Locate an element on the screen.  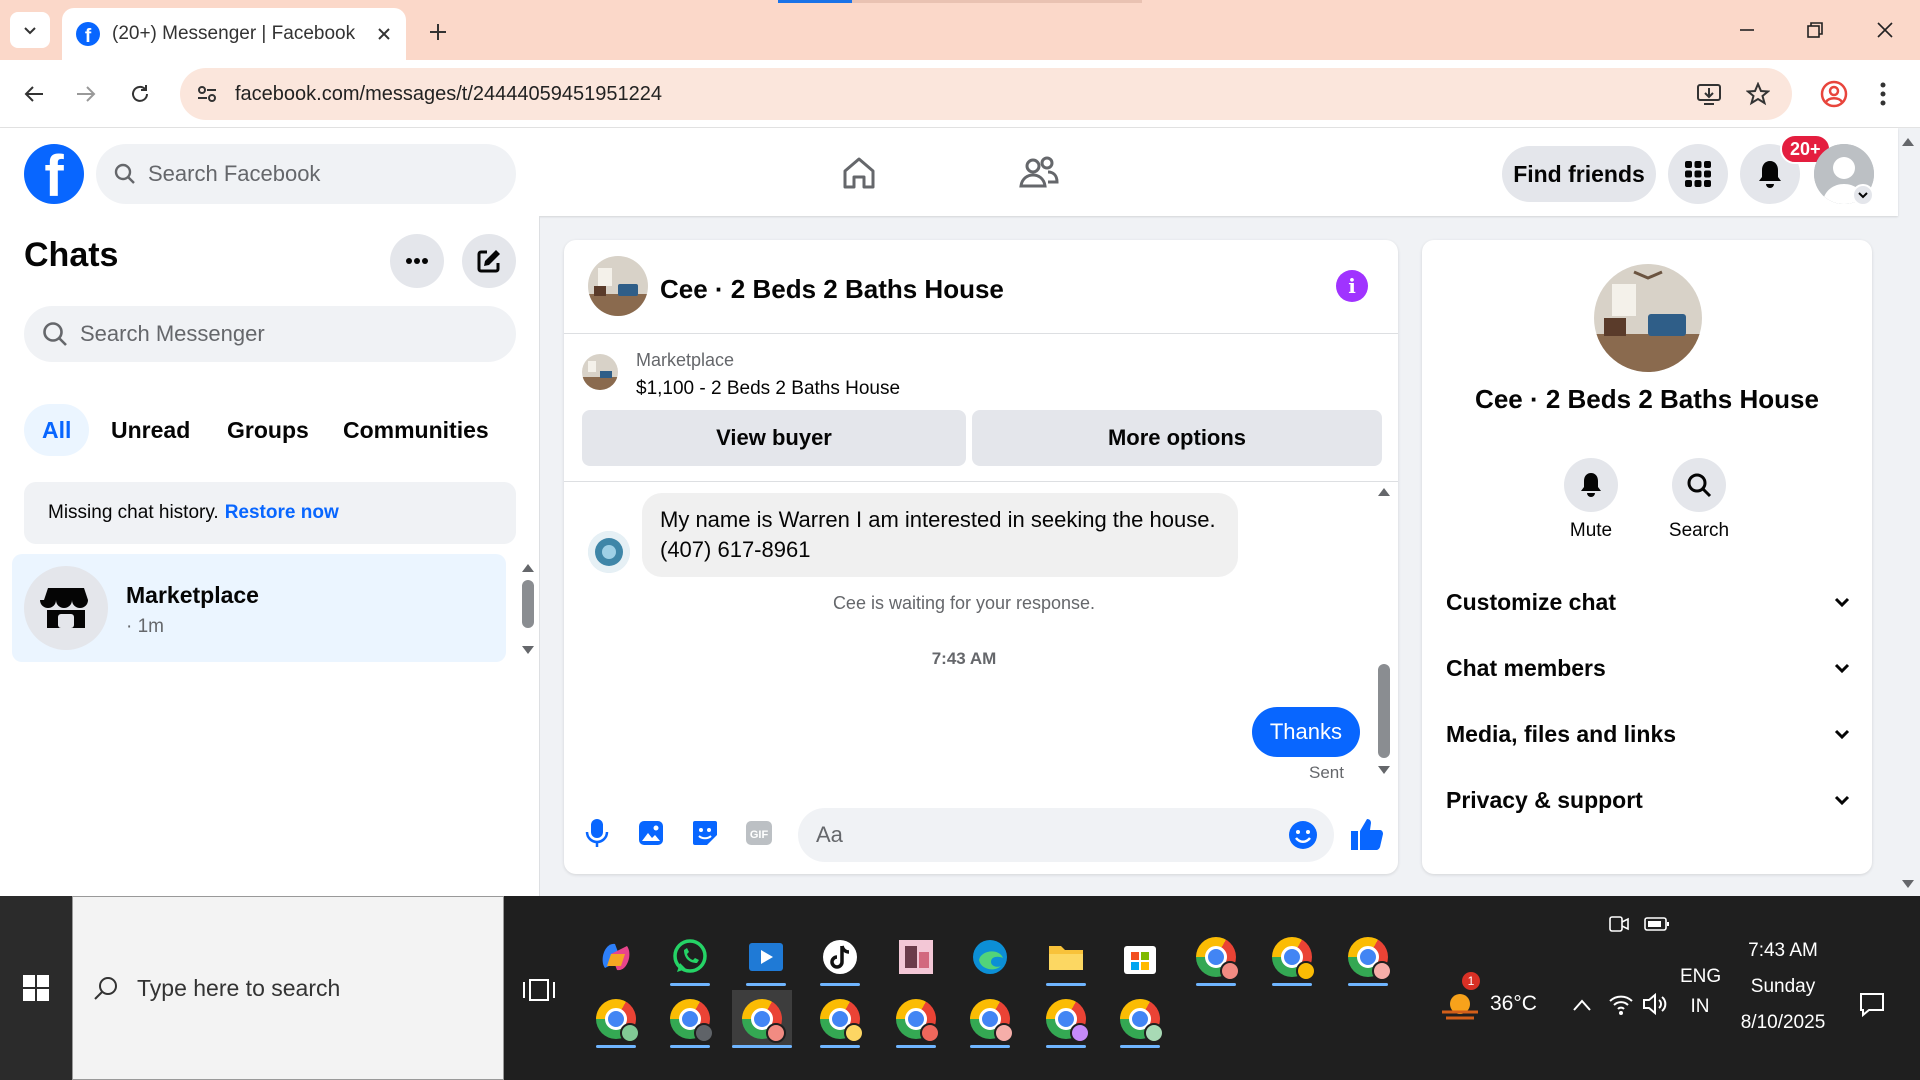
task-view-icon is located at coordinates (540, 990).